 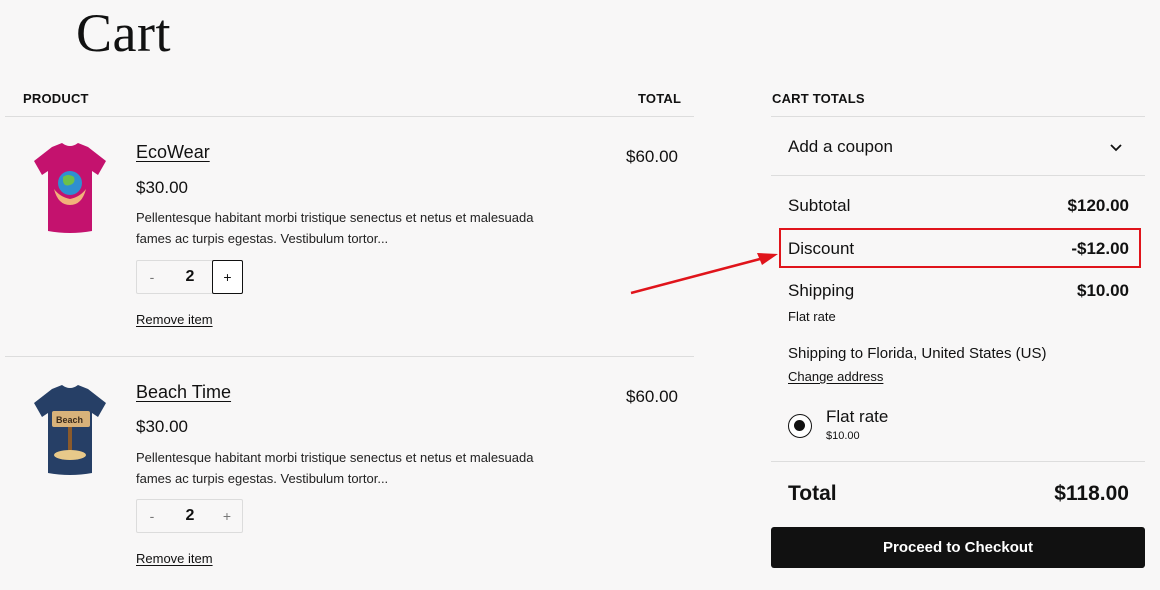 I want to click on shipping-label: Shipping, so click(x=821, y=290).